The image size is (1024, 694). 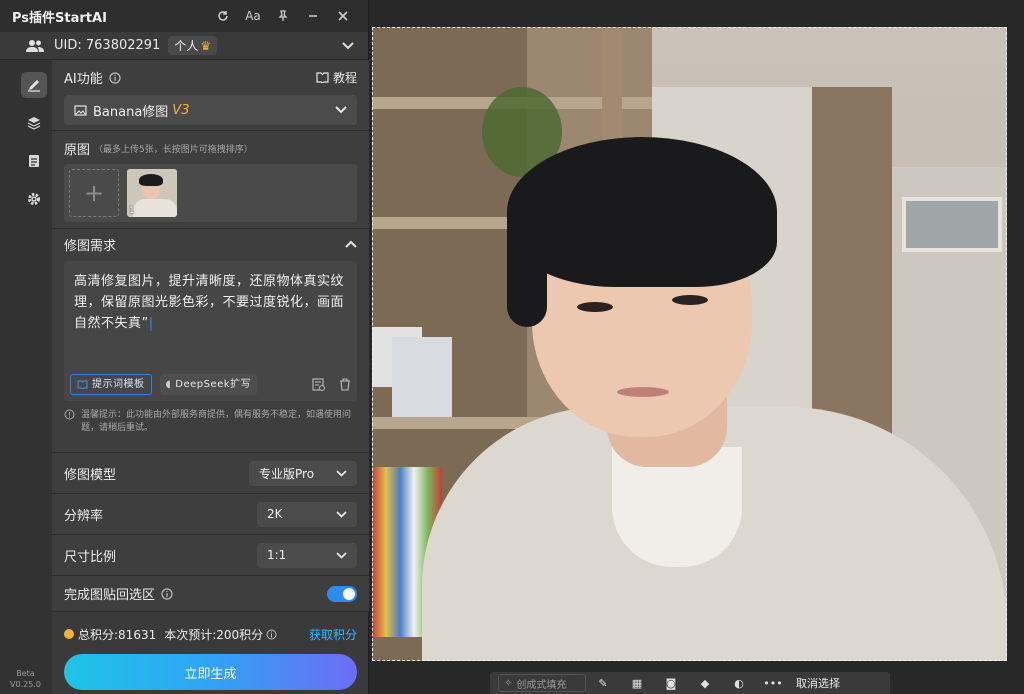 I want to click on repair-model-select: 专业版Pro, so click(x=303, y=473).